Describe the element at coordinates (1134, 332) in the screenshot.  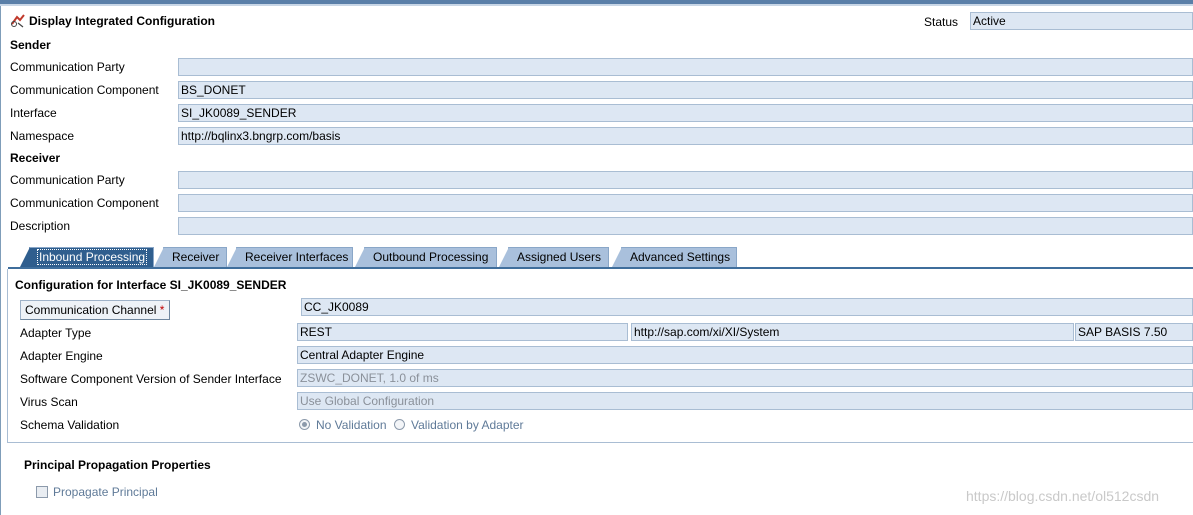
I see `adapter-type-swcv-field: SAP BASIS 7.50` at that location.